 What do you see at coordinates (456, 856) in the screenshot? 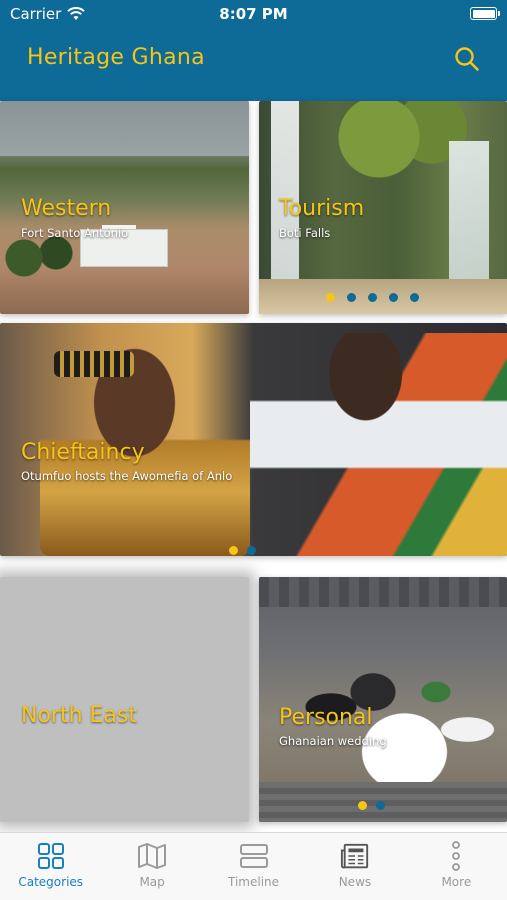
I see `more-vertical-icon` at bounding box center [456, 856].